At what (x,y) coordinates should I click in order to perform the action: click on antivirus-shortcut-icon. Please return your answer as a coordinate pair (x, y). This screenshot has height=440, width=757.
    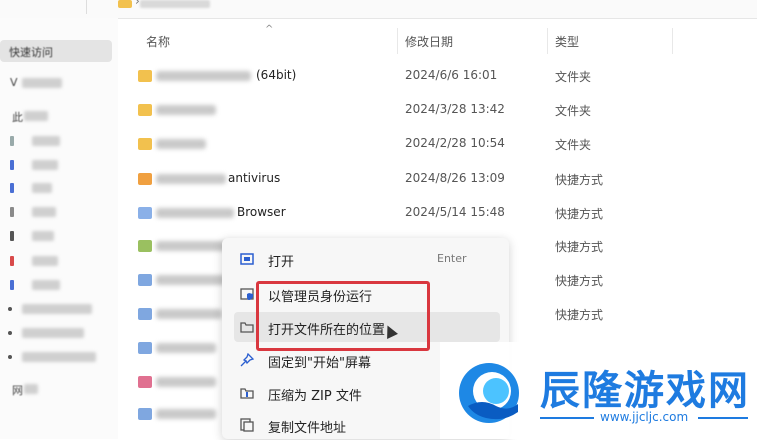
    Looking at the image, I should click on (145, 179).